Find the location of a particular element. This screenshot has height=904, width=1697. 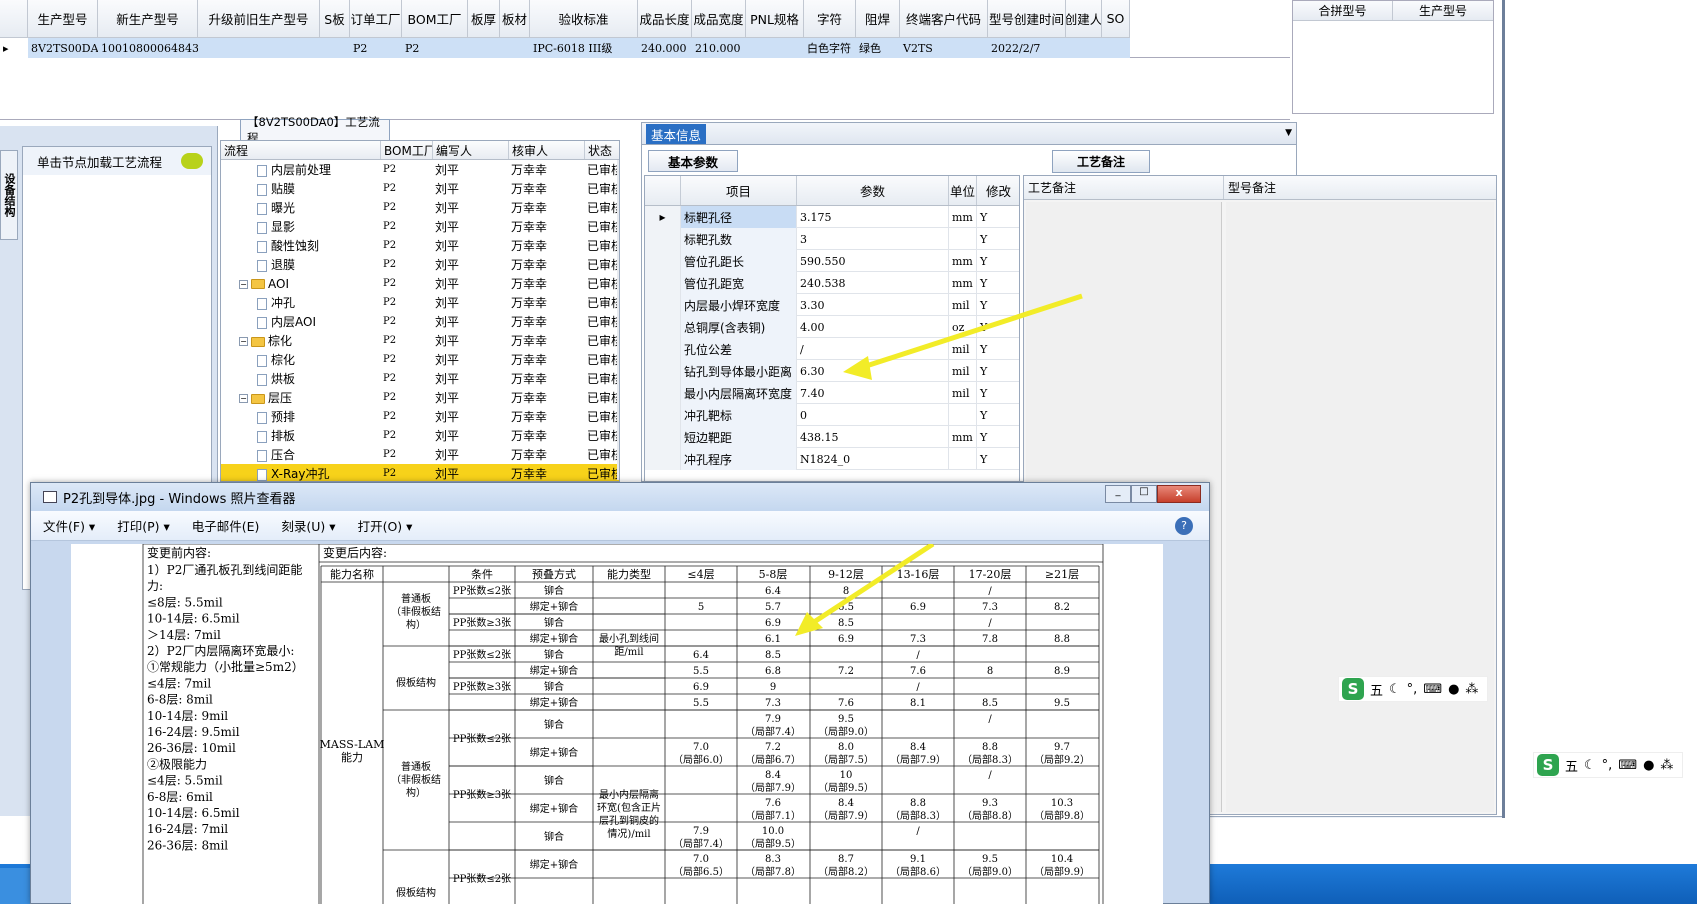

menu-print: 打印(P) ▾ is located at coordinates (143, 525).